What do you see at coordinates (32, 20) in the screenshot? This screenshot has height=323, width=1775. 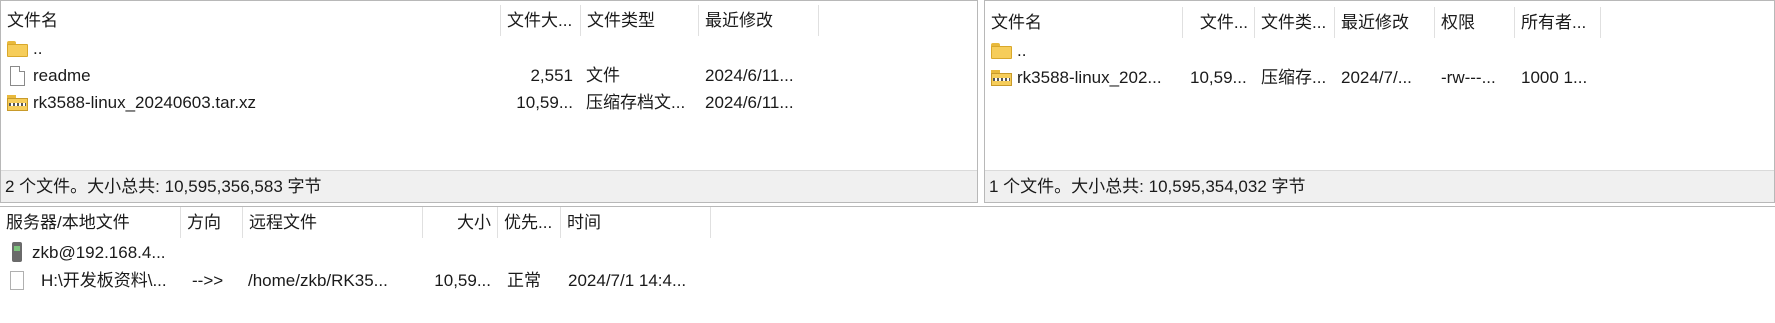 I see `local-col-filename-label: 文件名` at bounding box center [32, 20].